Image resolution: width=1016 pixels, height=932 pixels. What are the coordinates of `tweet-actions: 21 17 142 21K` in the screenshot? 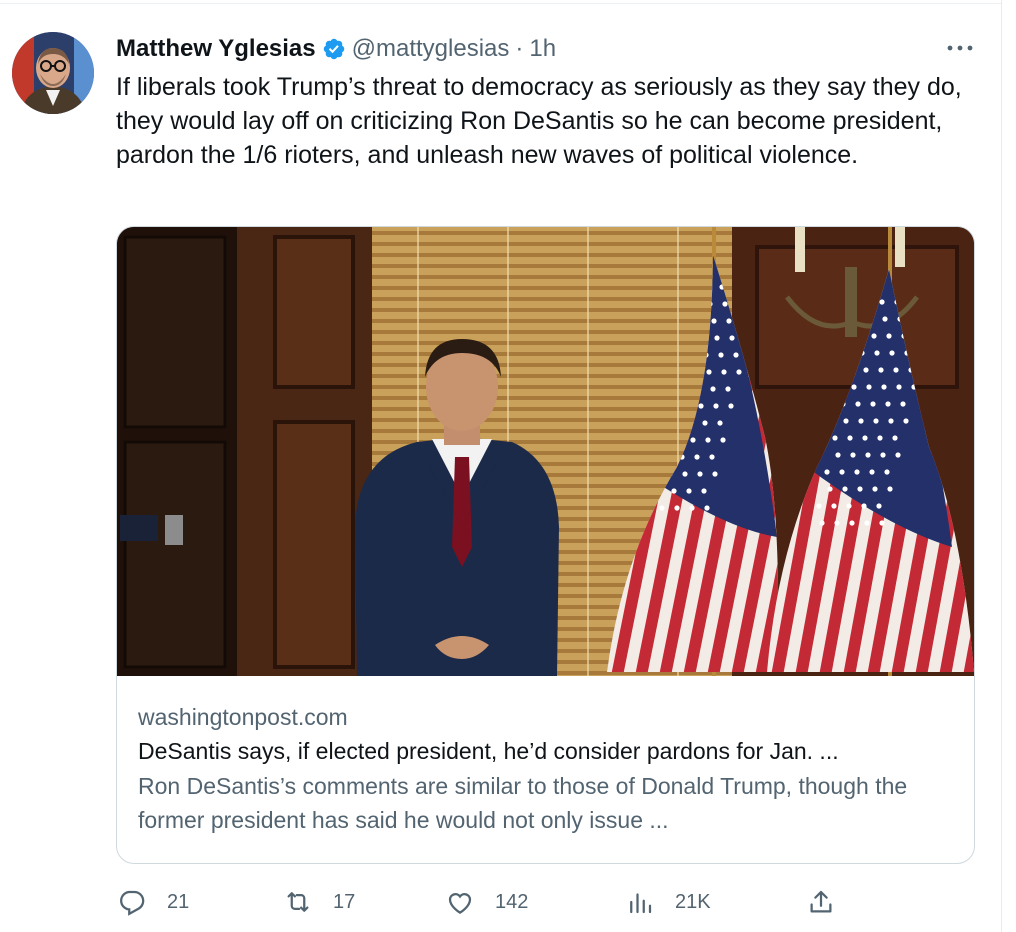 It's located at (508, 902).